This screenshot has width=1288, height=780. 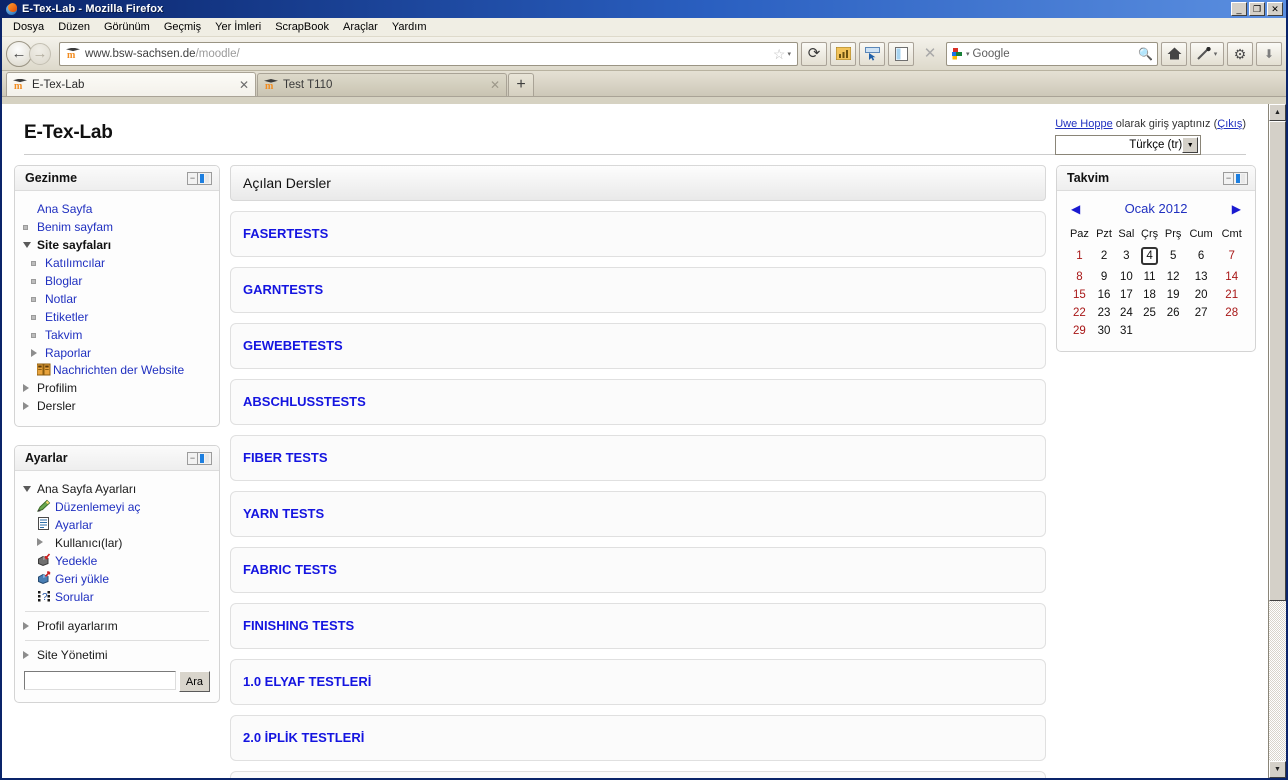 What do you see at coordinates (117, 543) in the screenshot?
I see `settings-item-kullanicilar: Kullanıcı(lar)` at bounding box center [117, 543].